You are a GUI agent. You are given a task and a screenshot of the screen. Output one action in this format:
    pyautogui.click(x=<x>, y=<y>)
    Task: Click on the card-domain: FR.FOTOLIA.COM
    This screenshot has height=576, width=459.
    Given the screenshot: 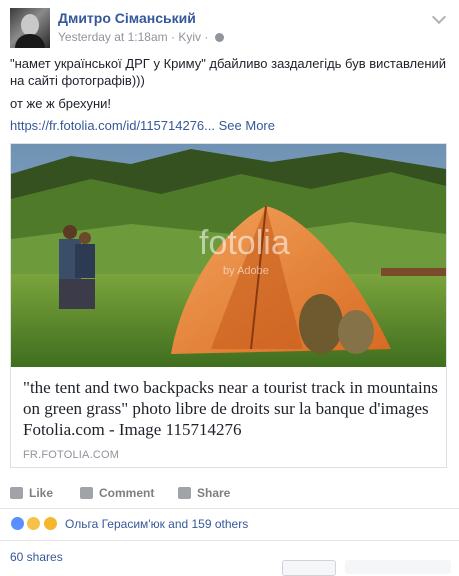 What is the action you would take?
    pyautogui.click(x=71, y=455)
    